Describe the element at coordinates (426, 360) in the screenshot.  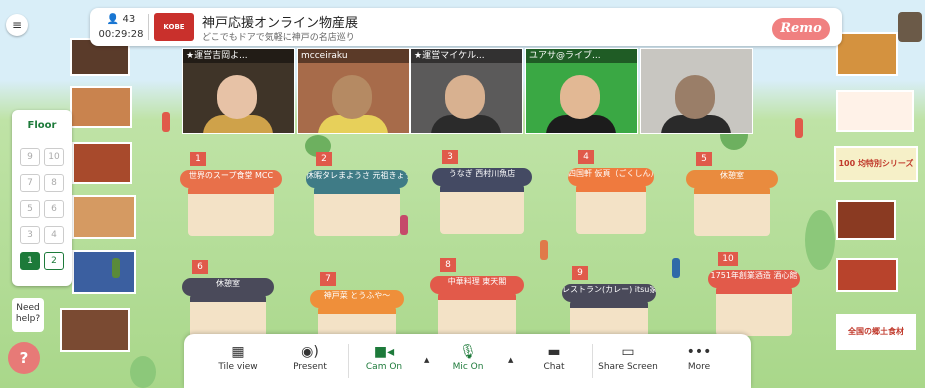
I see `cam-options-caret-icon: ▲` at that location.